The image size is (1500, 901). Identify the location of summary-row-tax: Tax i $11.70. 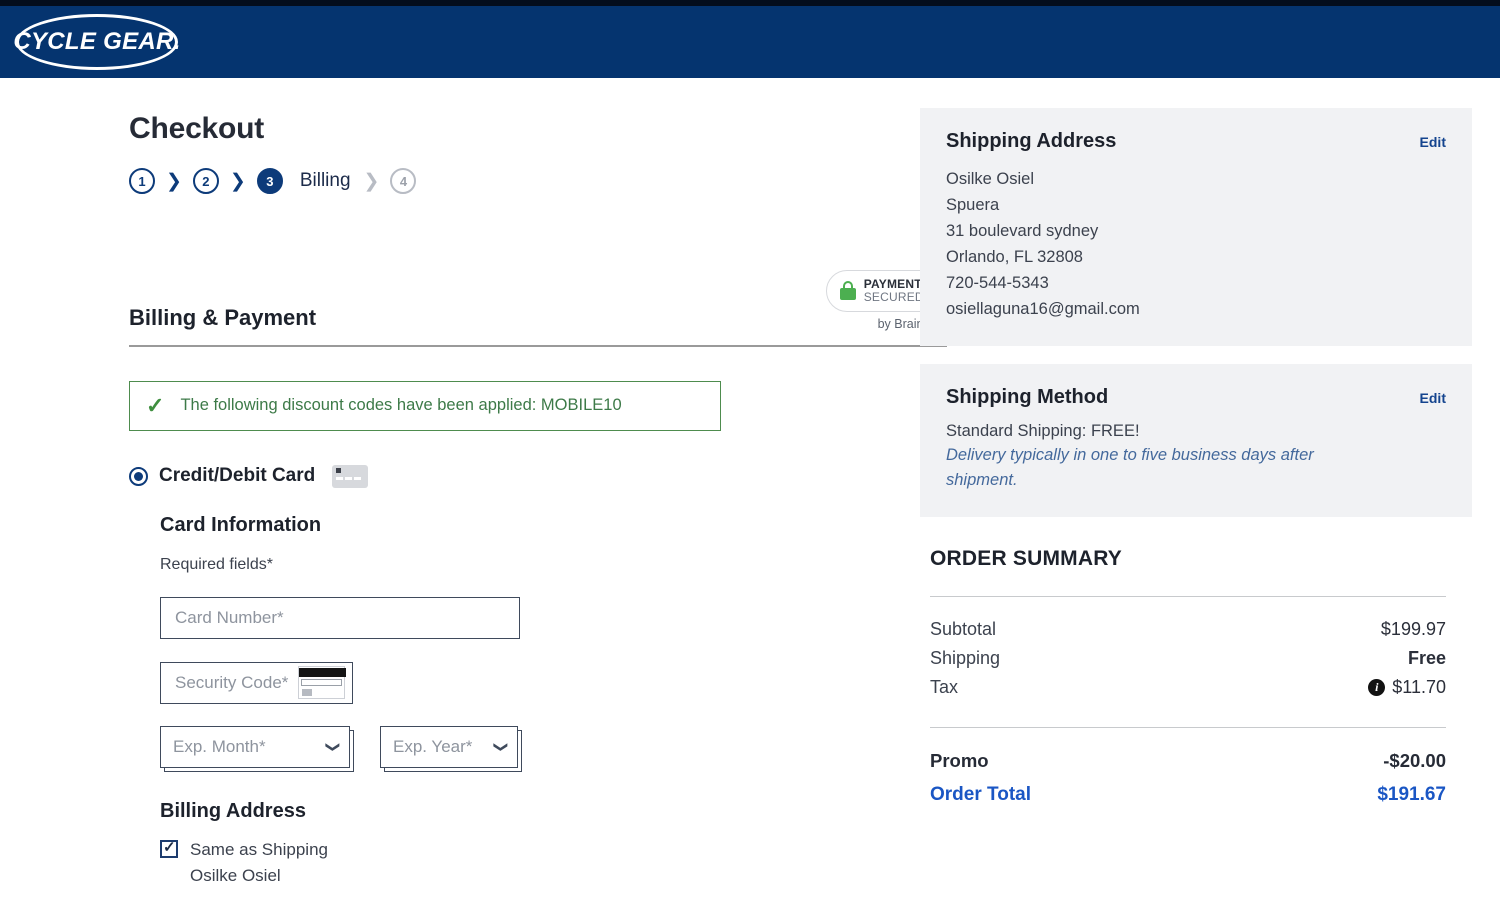
(1188, 687).